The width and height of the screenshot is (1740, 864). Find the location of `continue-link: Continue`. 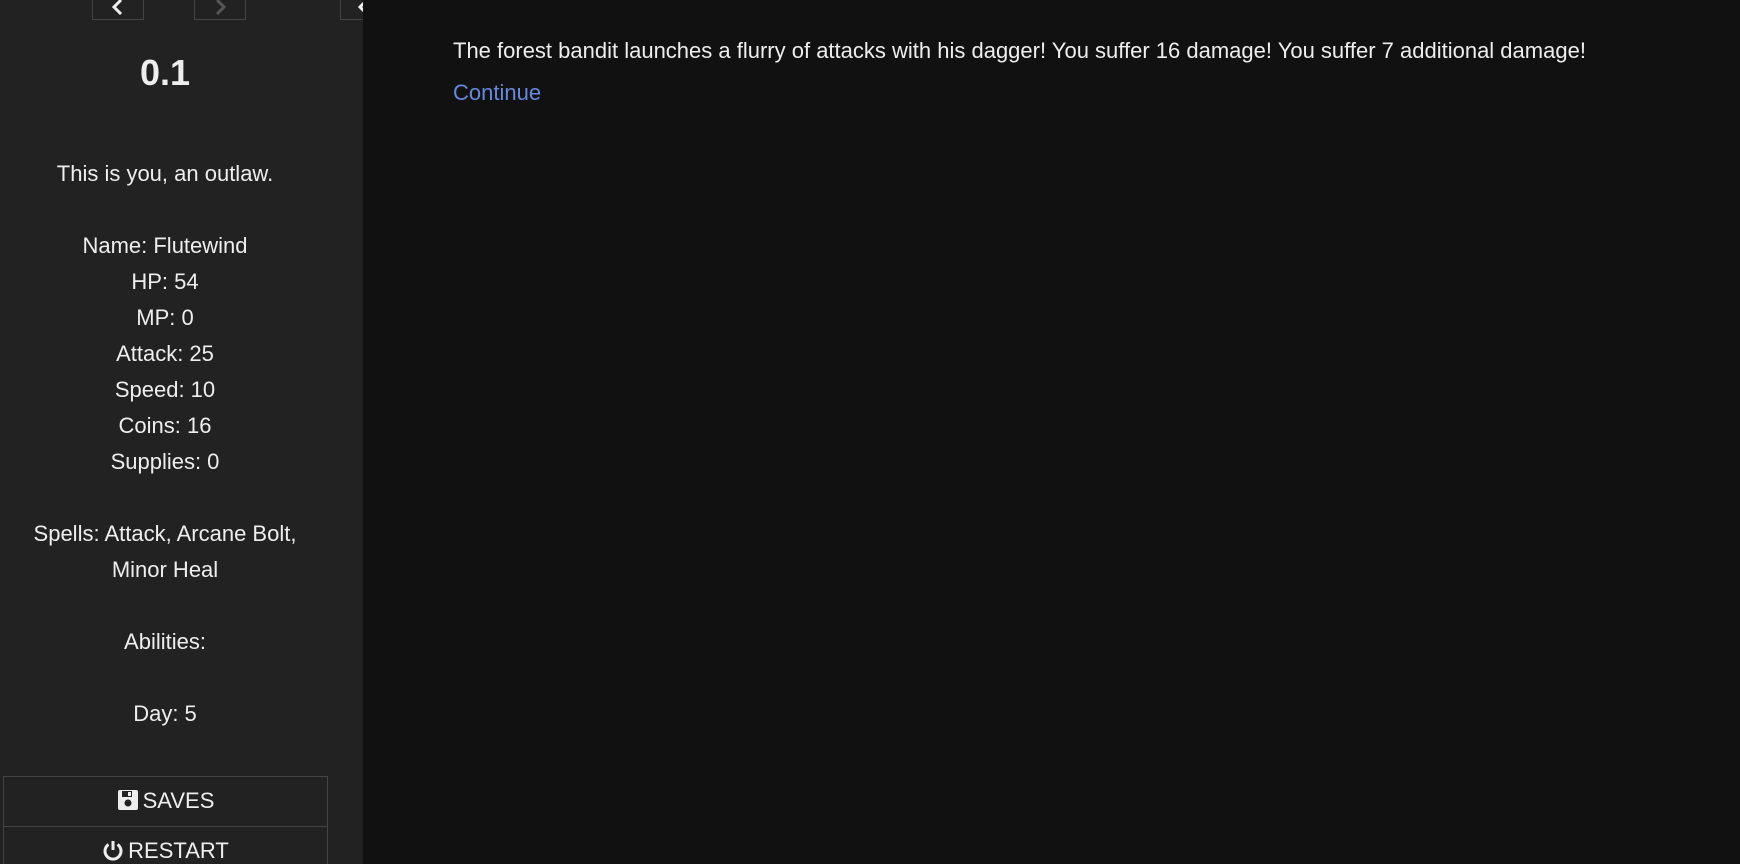

continue-link: Continue is located at coordinates (497, 93).